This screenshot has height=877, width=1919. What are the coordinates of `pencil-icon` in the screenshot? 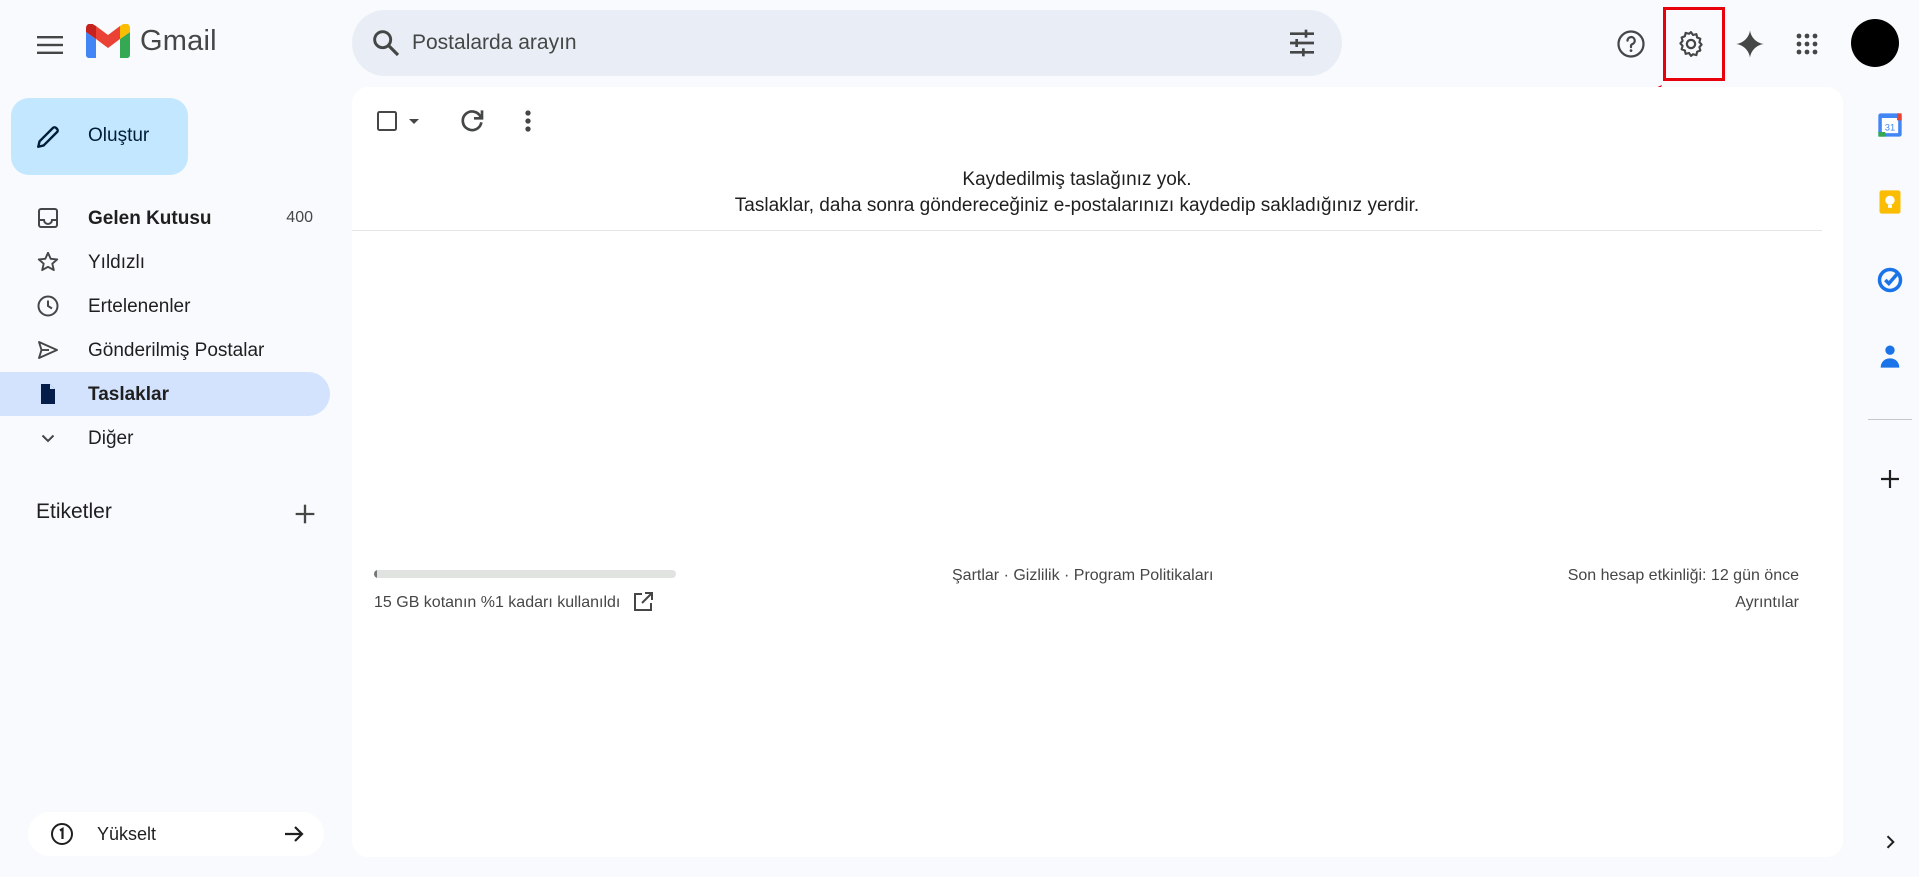 It's located at (48, 137).